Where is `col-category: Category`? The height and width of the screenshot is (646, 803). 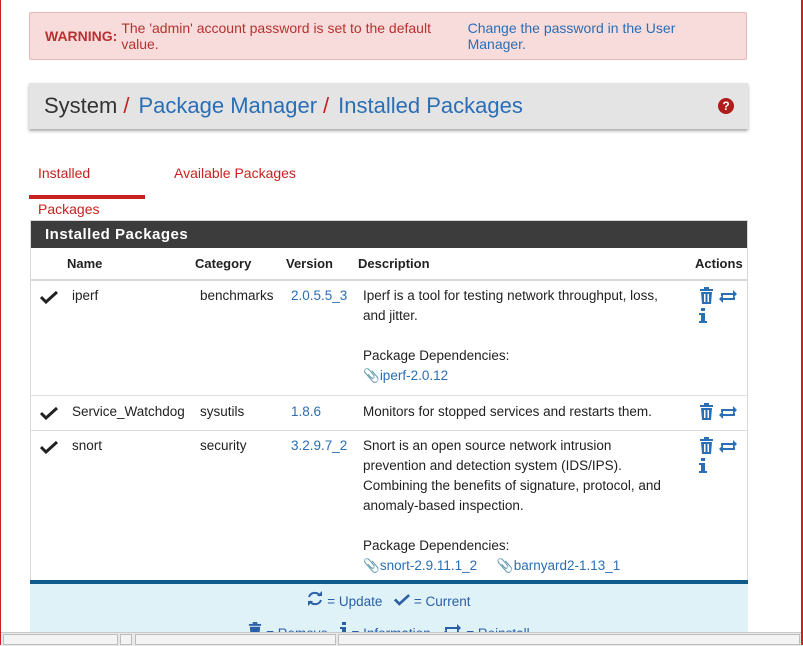 col-category: Category is located at coordinates (223, 263).